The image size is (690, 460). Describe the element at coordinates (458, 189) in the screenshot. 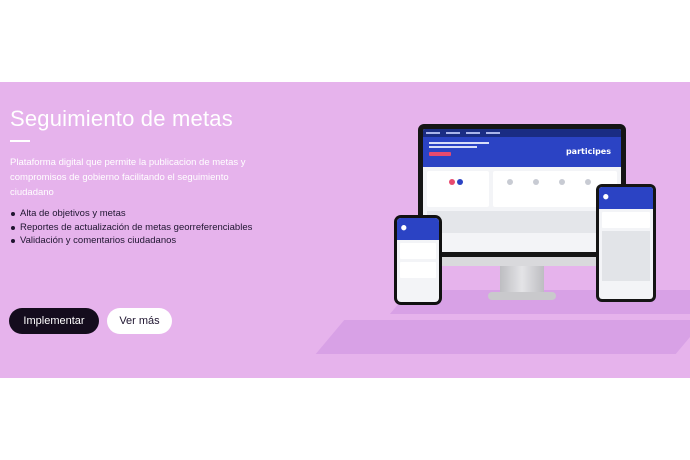

I see `app-card` at that location.